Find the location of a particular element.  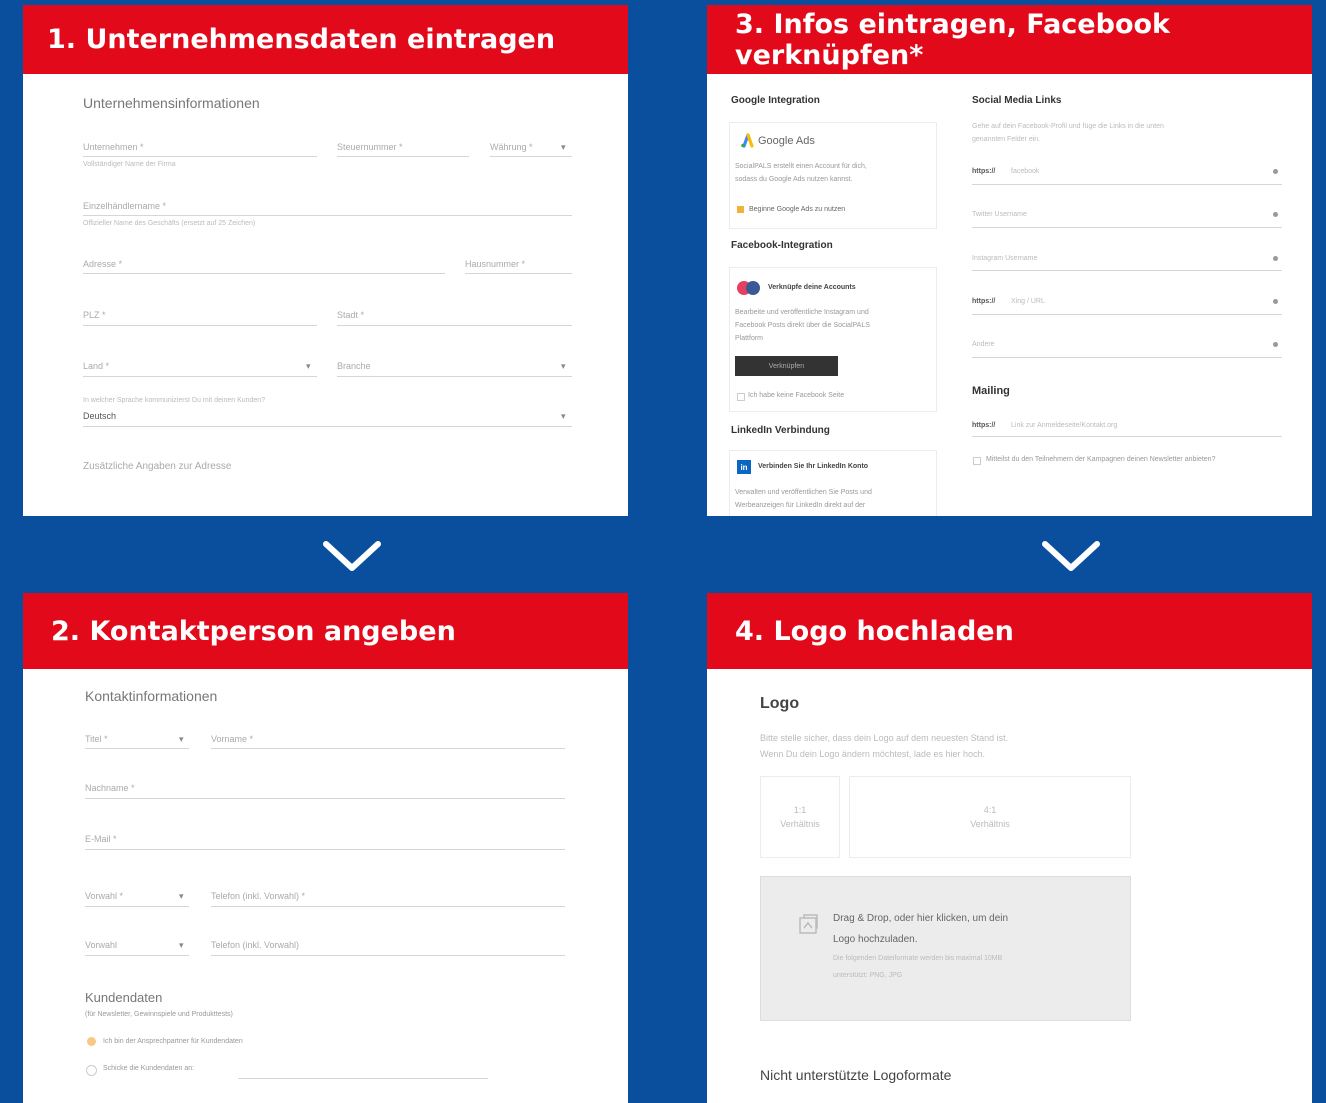

step3-header: 3. Infos eintragen, Facebook verknüpfen* is located at coordinates (1009, 39).